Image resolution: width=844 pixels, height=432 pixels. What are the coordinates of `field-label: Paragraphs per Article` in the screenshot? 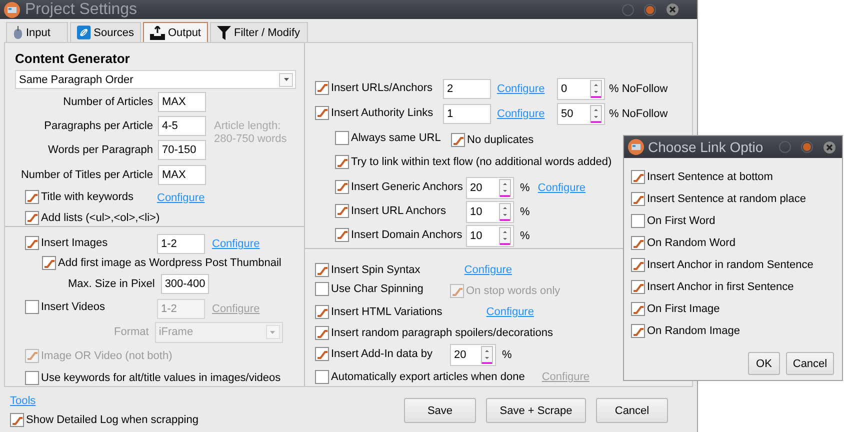 It's located at (98, 126).